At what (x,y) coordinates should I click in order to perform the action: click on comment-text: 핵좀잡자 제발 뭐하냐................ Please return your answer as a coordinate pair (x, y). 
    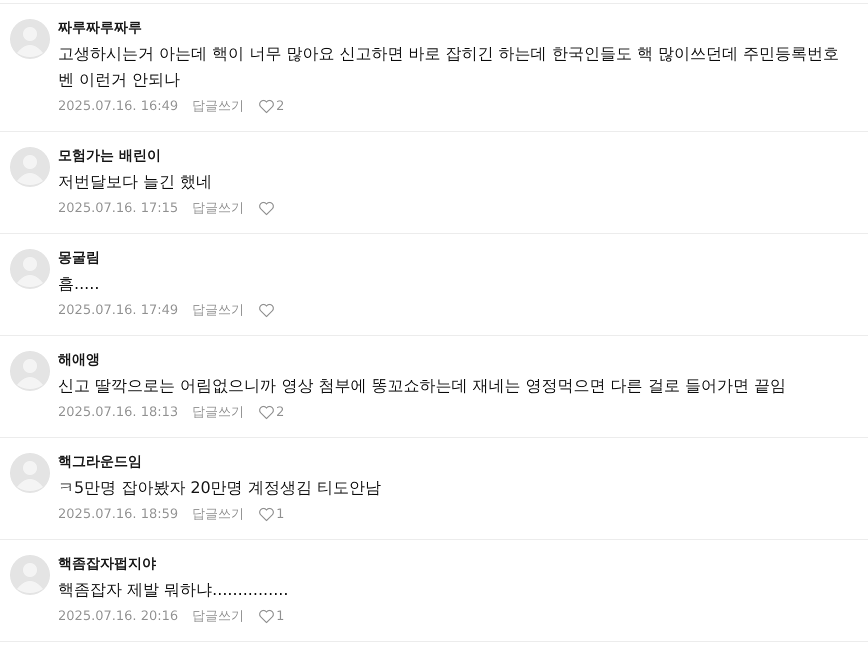
    Looking at the image, I should click on (173, 590).